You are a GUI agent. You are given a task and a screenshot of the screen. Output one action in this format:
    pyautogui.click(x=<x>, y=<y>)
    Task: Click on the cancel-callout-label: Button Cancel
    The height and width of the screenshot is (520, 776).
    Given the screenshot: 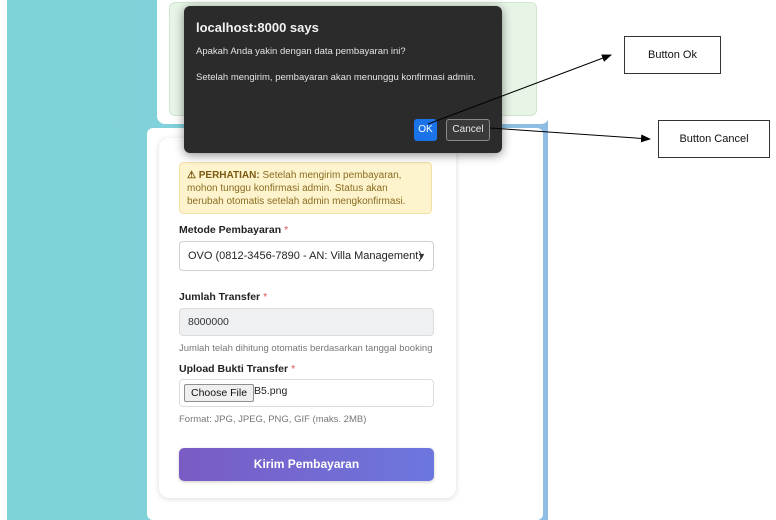 What is the action you would take?
    pyautogui.click(x=714, y=139)
    